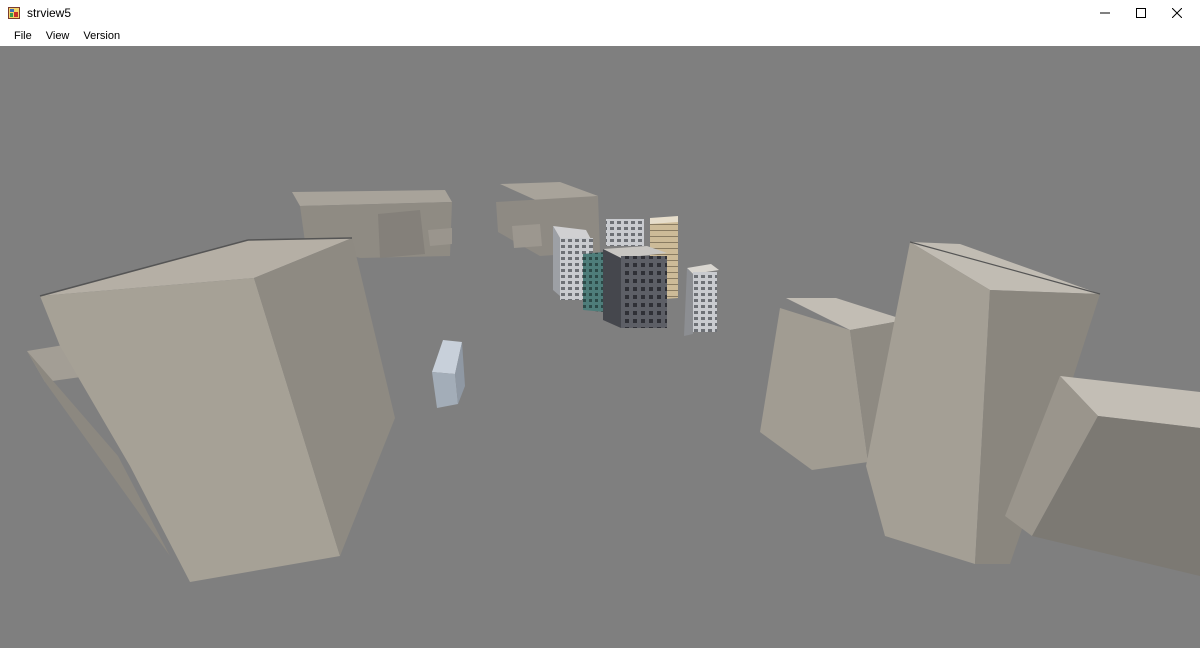 The width and height of the screenshot is (1200, 648). What do you see at coordinates (101, 36) in the screenshot?
I see `menu-version: Version` at bounding box center [101, 36].